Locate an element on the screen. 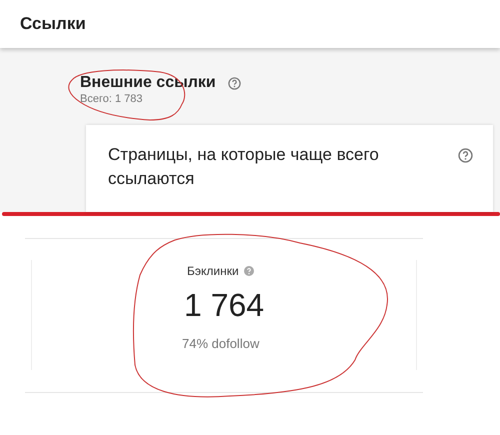 The image size is (500, 435). card-title: Страницы, на которые чаще всего ссылаются is located at coordinates (244, 167).